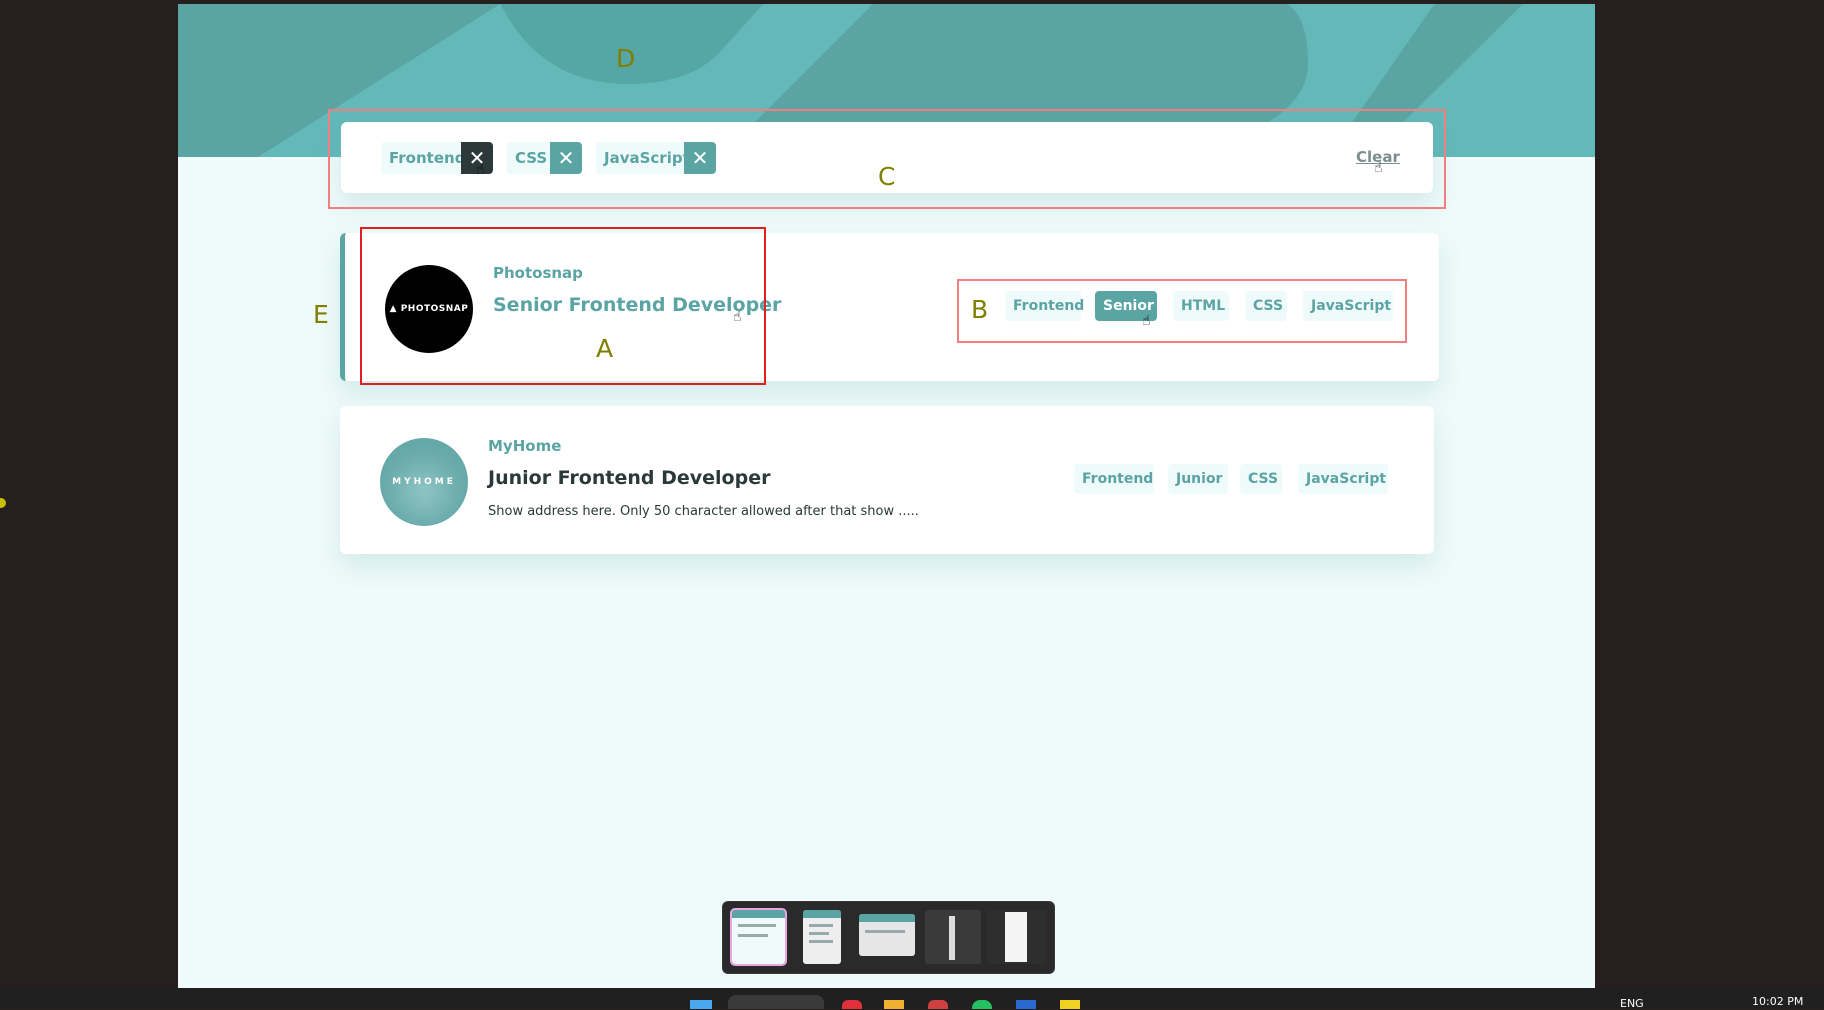  Describe the element at coordinates (894, 1004) in the screenshot. I see `folder-icon` at that location.